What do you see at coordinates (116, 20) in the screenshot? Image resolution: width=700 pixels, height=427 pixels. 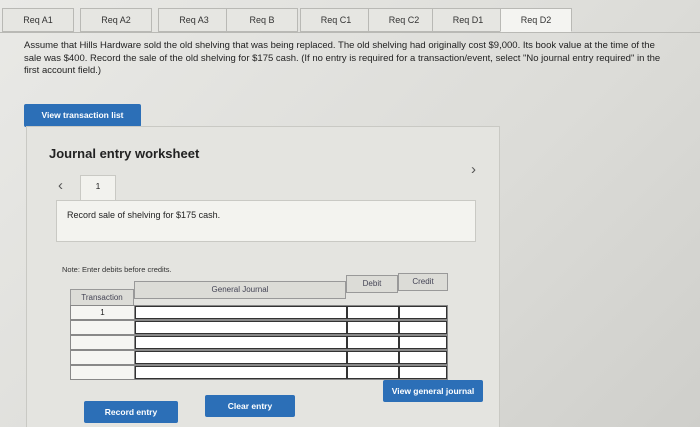 I see `tab-req-a2: Req A2` at bounding box center [116, 20].